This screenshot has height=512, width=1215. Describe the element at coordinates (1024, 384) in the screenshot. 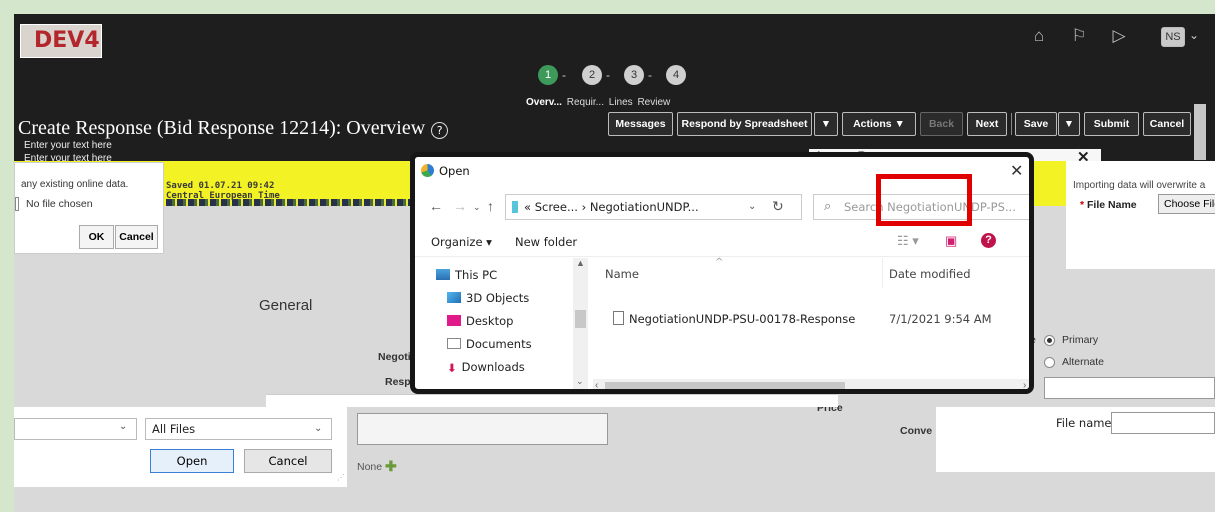

I see `scroll-right-icon: ›` at that location.